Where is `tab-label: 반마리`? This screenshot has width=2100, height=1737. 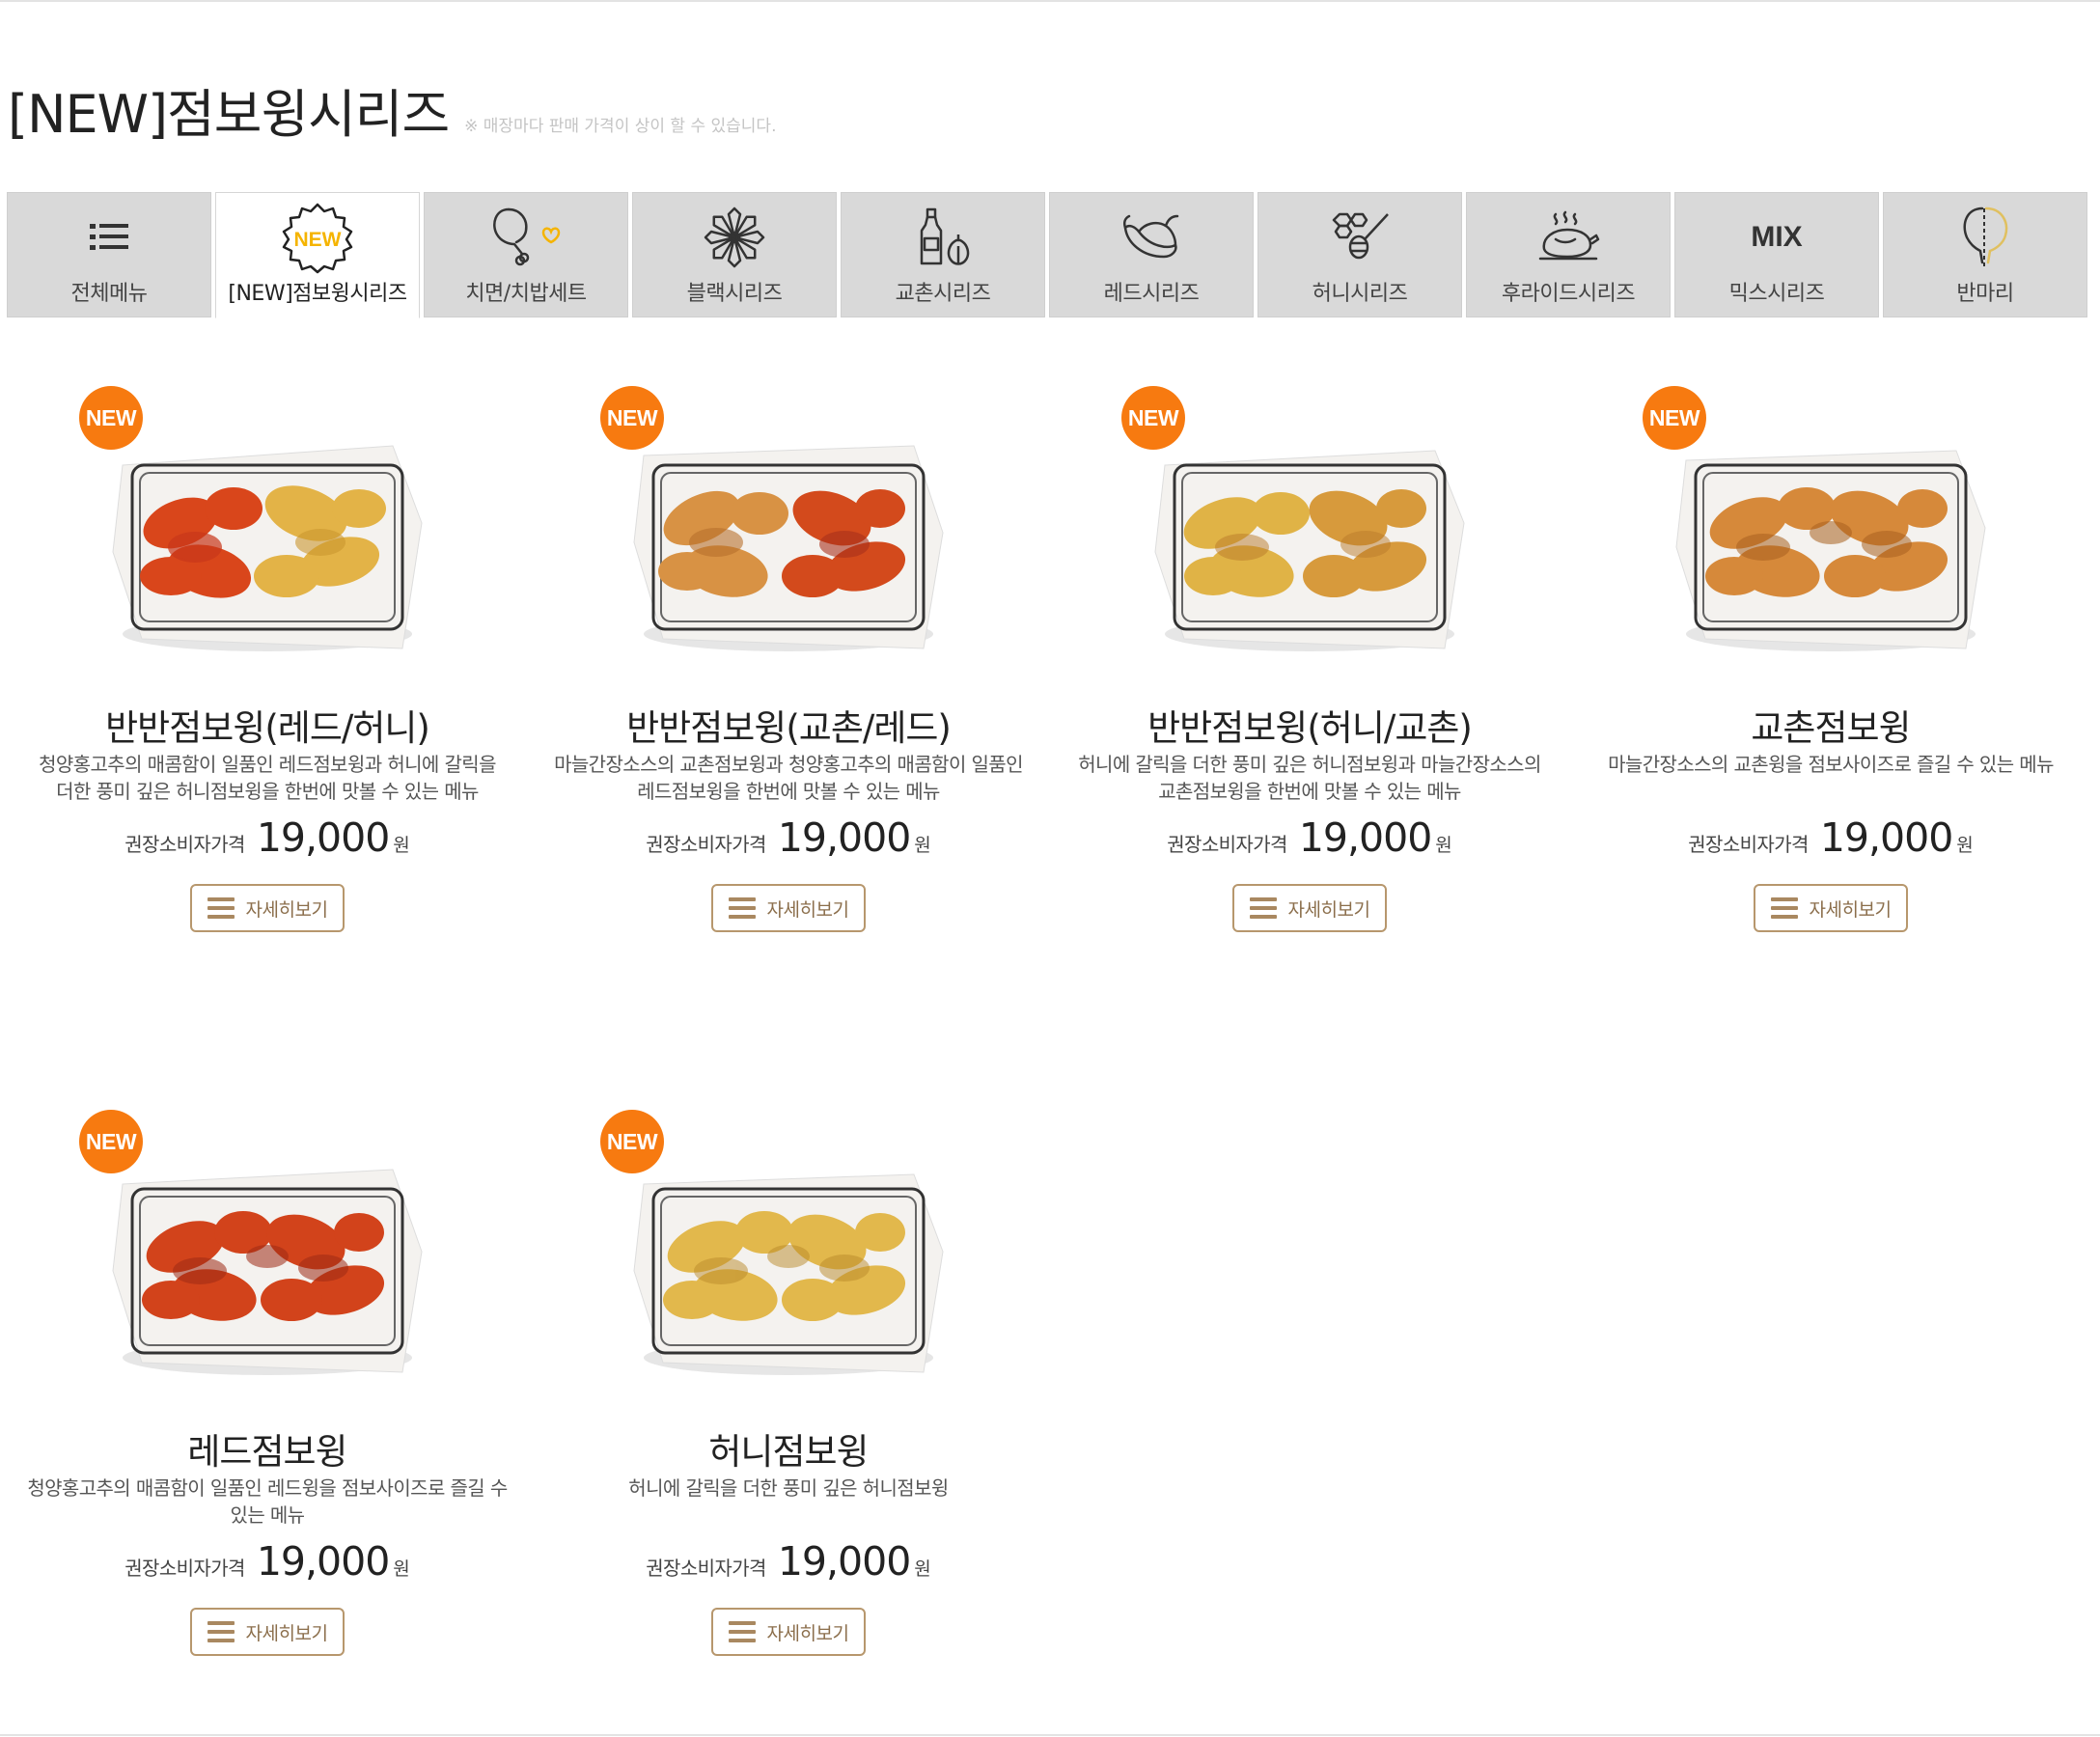 tab-label: 반마리 is located at coordinates (1985, 294).